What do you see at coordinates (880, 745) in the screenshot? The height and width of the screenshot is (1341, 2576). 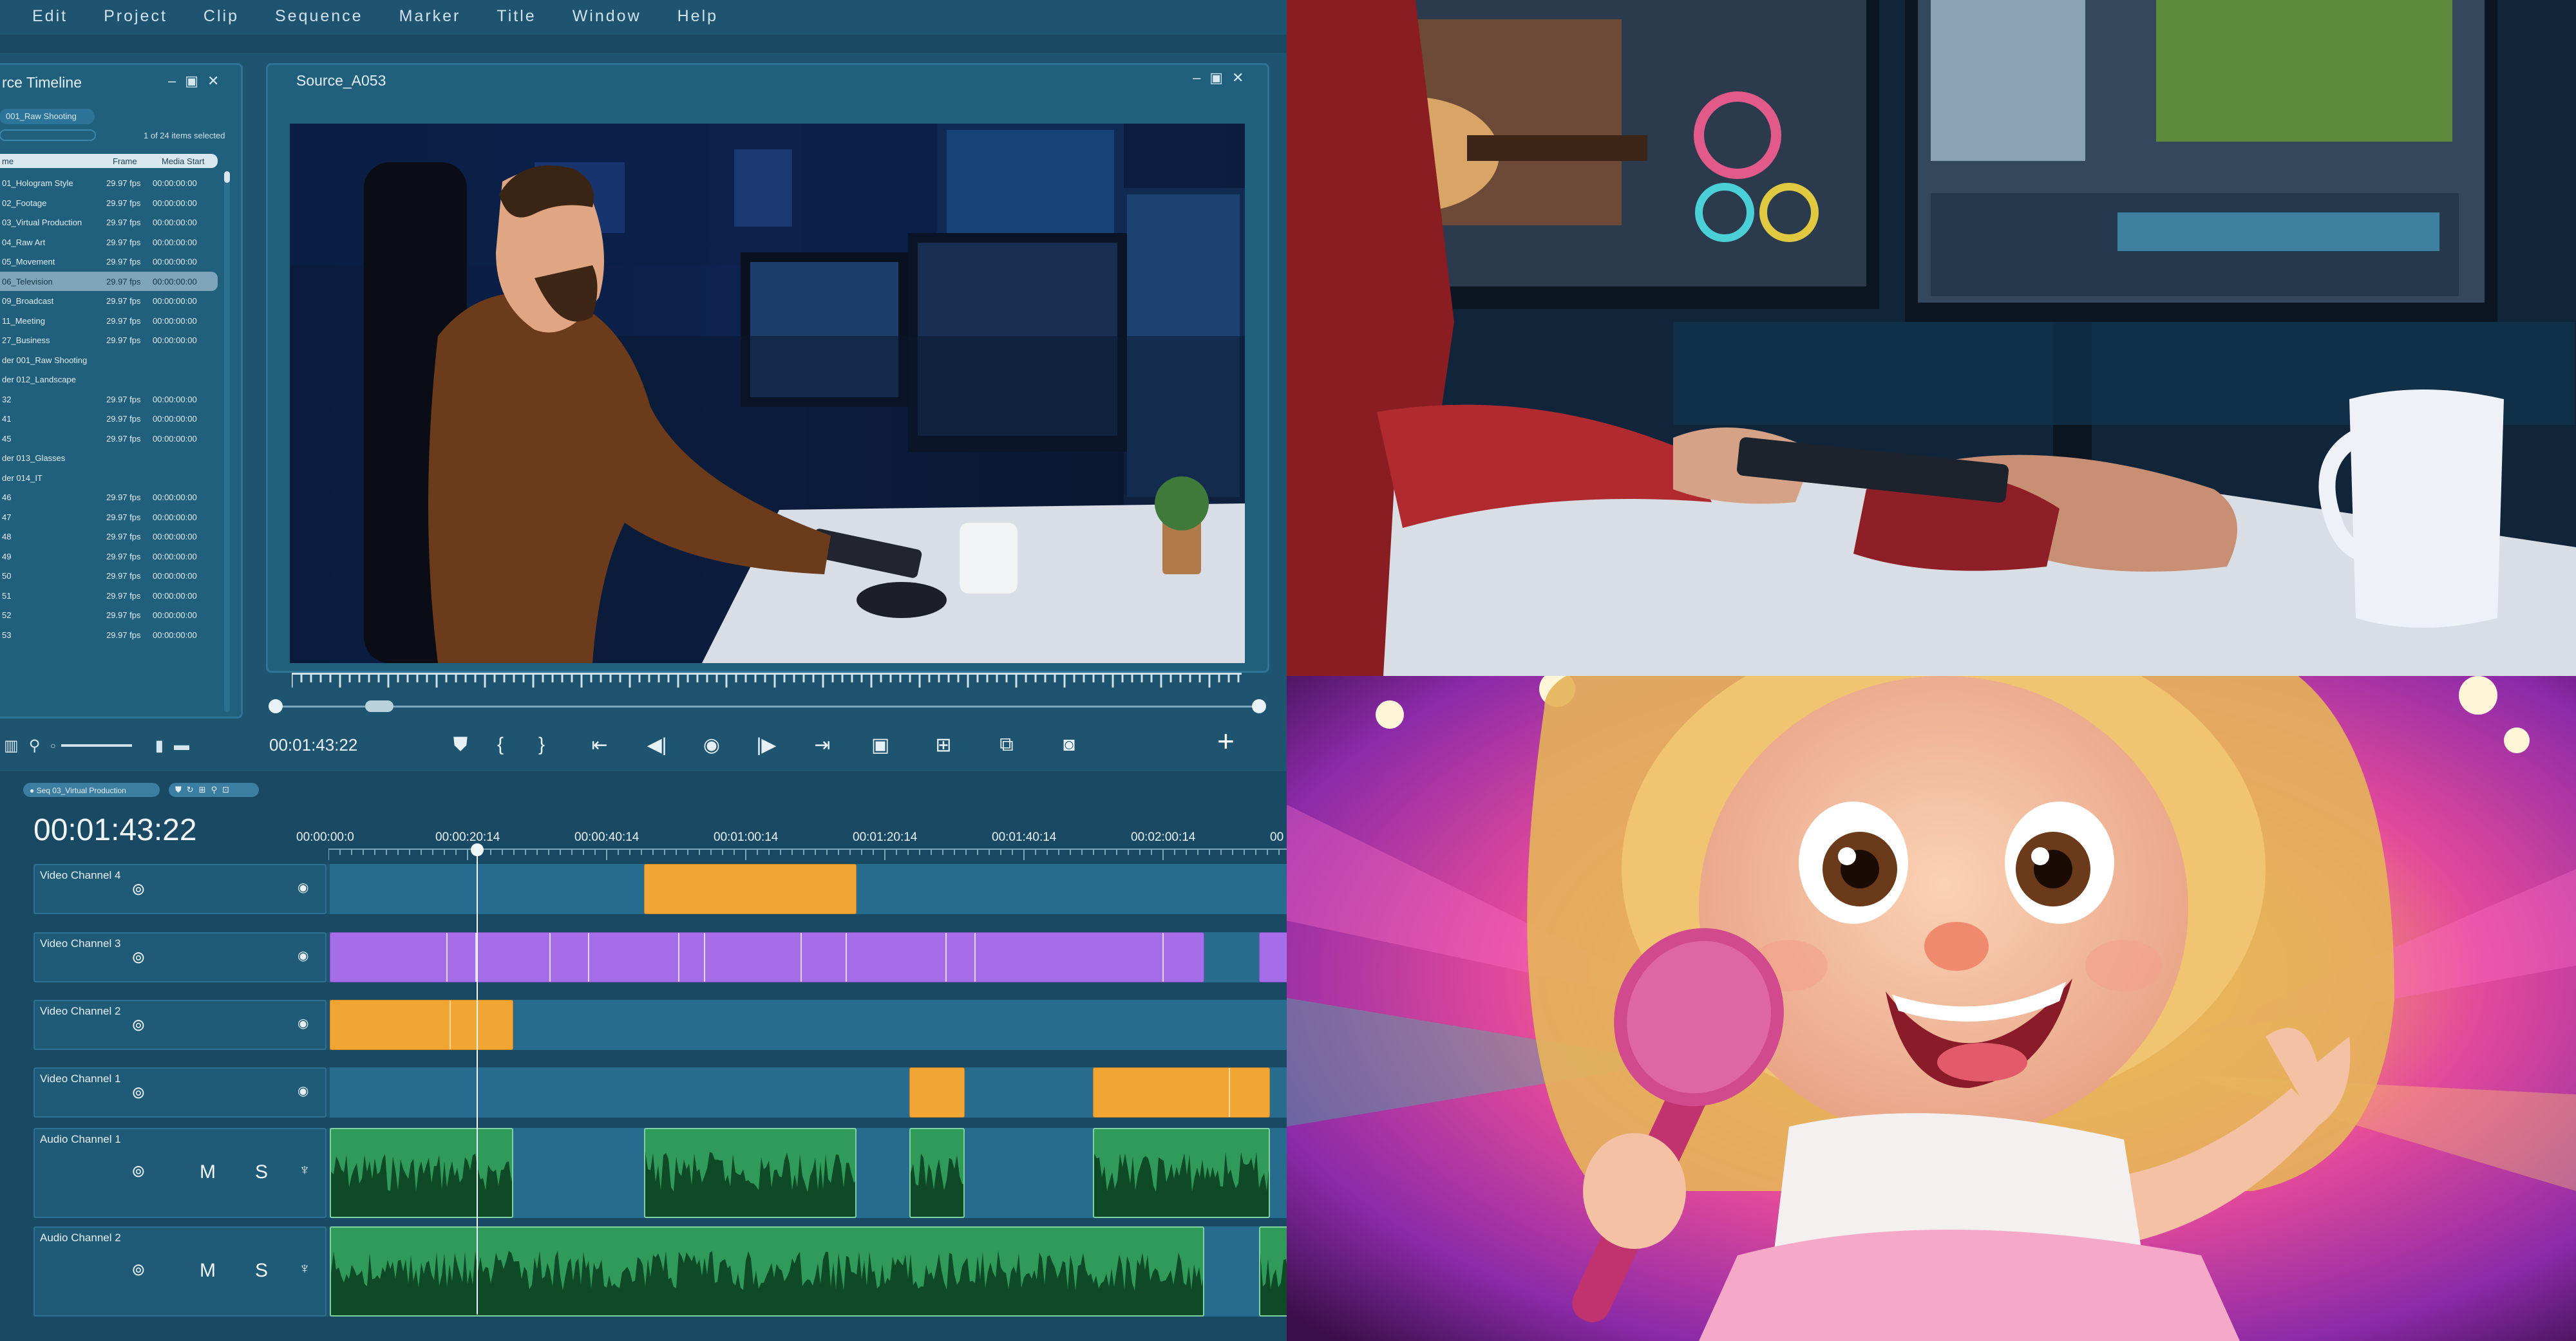 I see `play-in-to-out-icon: ▣` at bounding box center [880, 745].